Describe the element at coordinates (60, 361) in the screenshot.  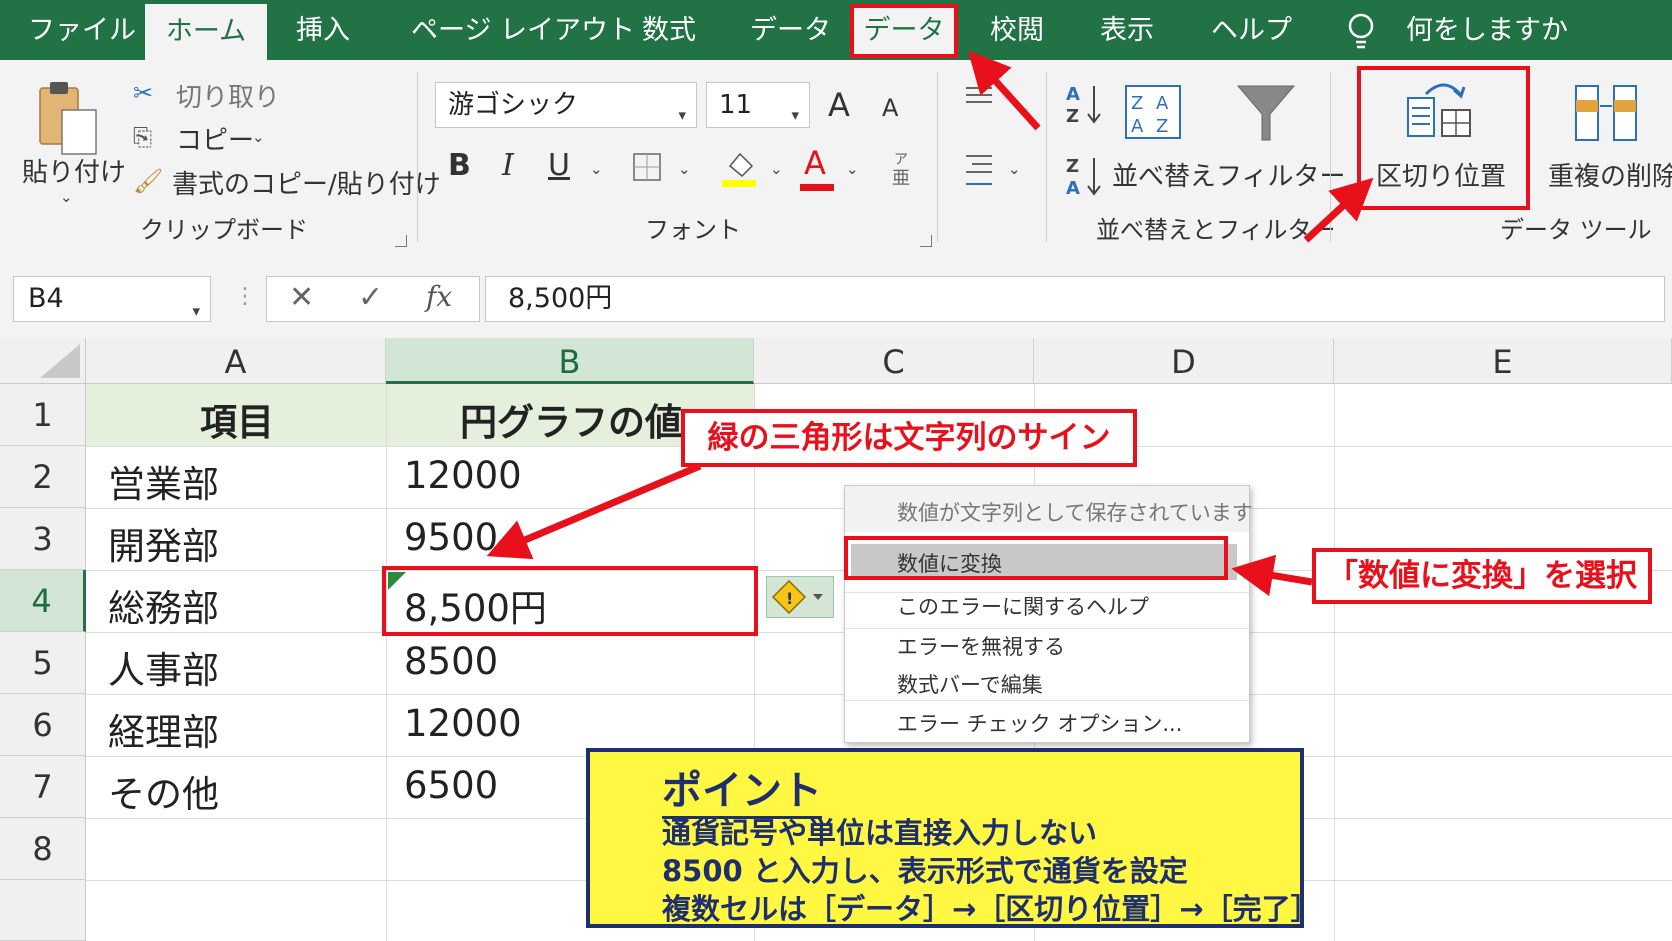
I see `select-all-triangle-icon` at that location.